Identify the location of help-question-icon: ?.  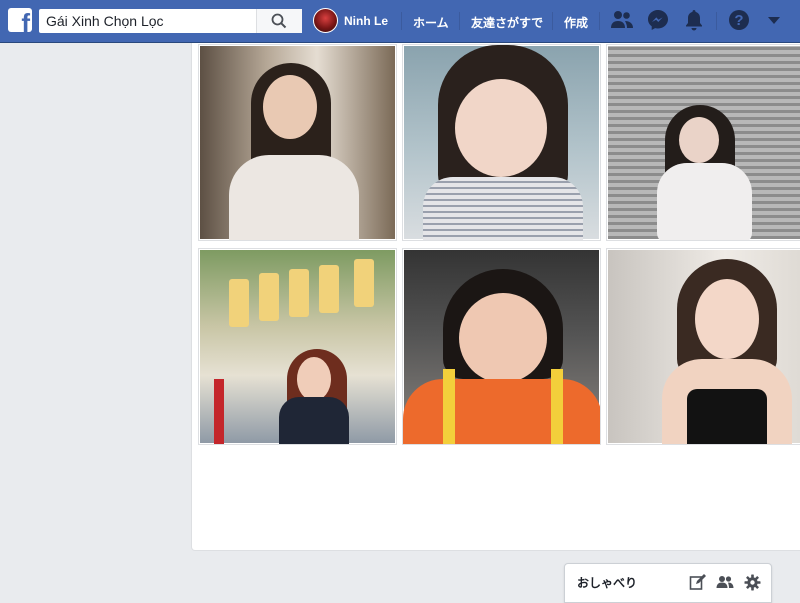
(739, 20).